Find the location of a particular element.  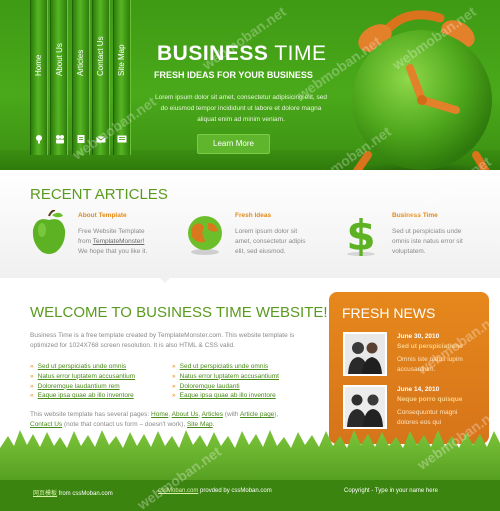

footer-cn-link: 网页模板 is located at coordinates (45, 494).